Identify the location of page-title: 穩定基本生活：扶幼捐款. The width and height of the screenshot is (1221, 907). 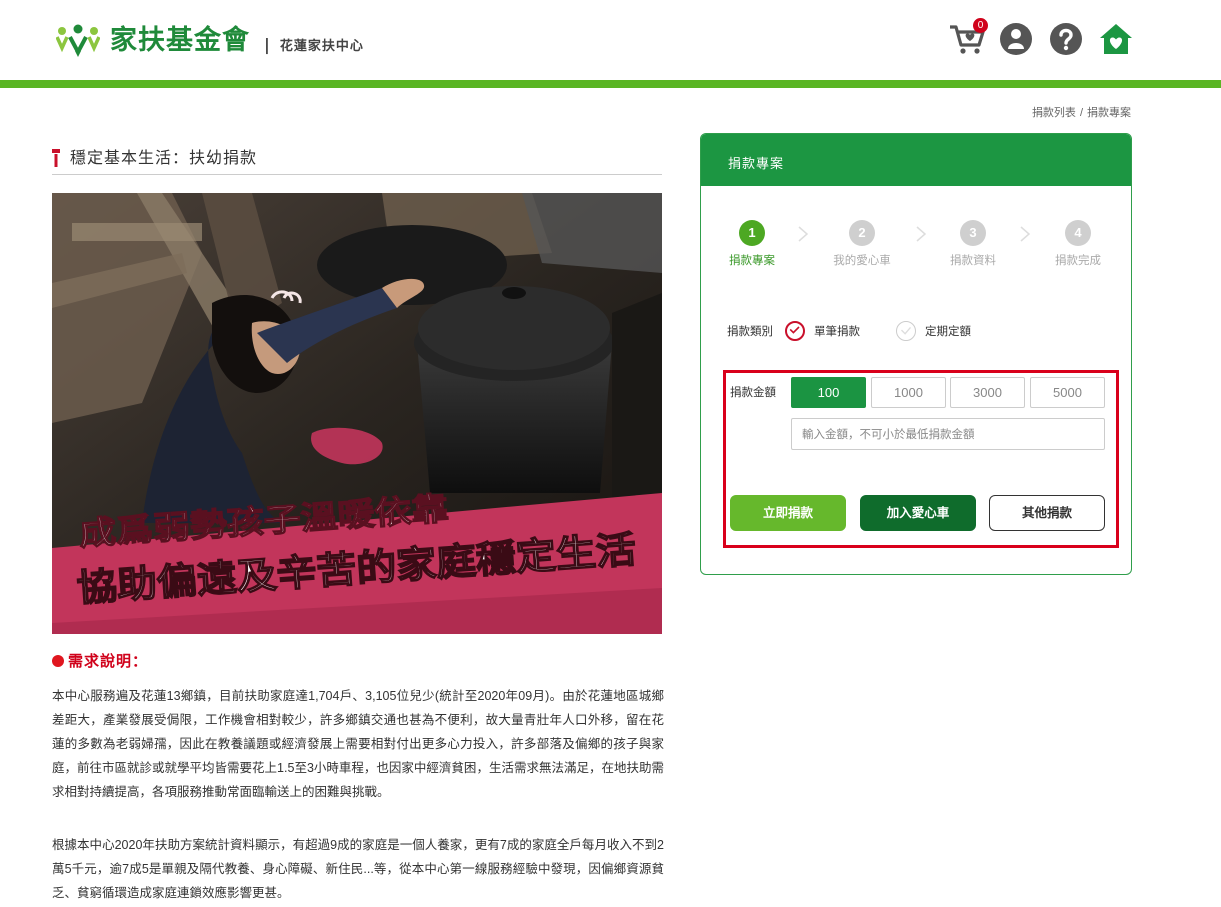
(357, 160).